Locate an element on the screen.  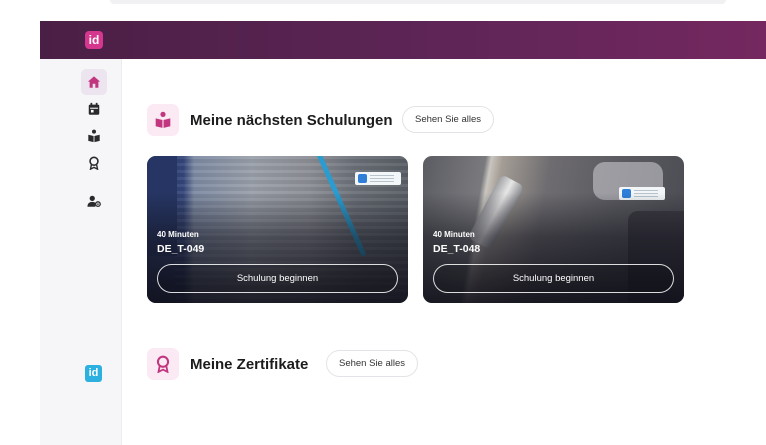
sidebar-item-calendar is located at coordinates (94, 109).